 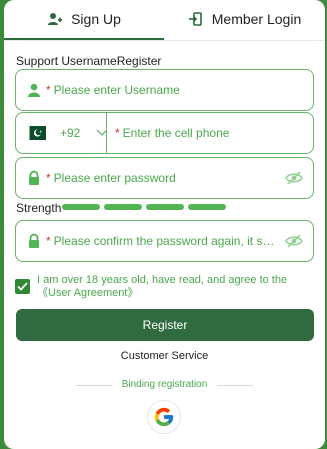 I want to click on tabs-divider, so click(x=164, y=40).